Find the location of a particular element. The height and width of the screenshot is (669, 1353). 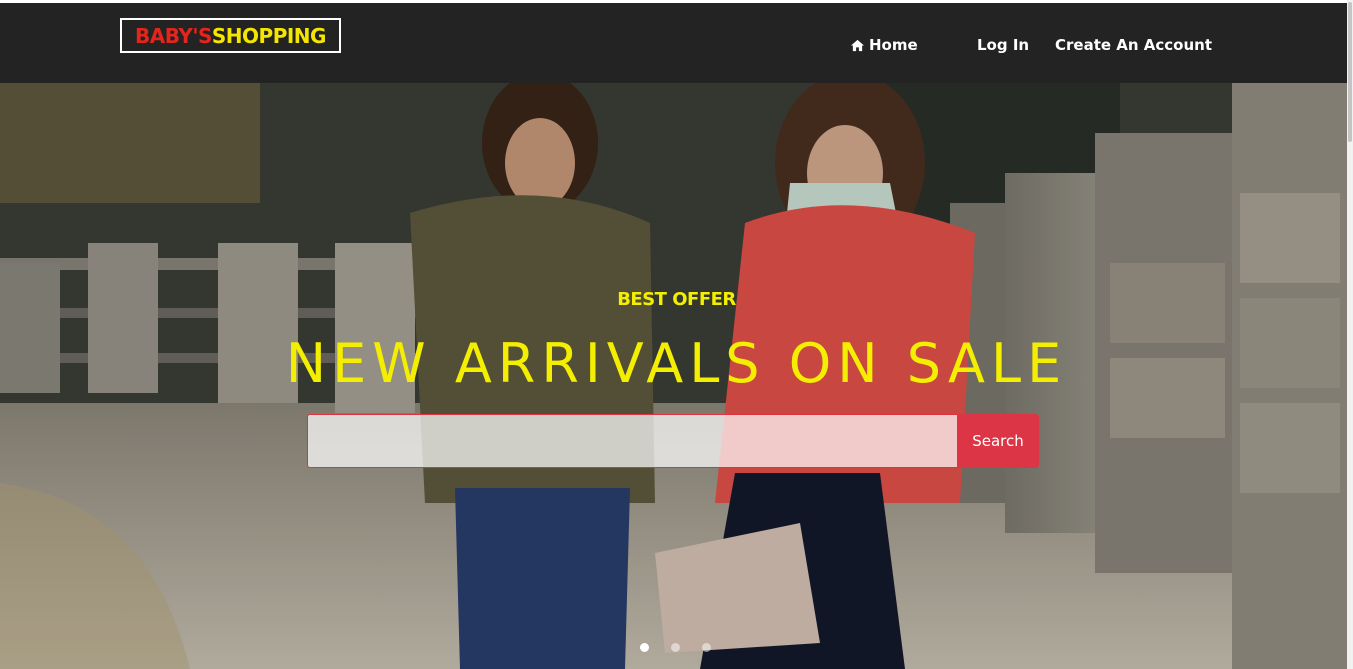

nav-home-link: Home is located at coordinates (884, 45).